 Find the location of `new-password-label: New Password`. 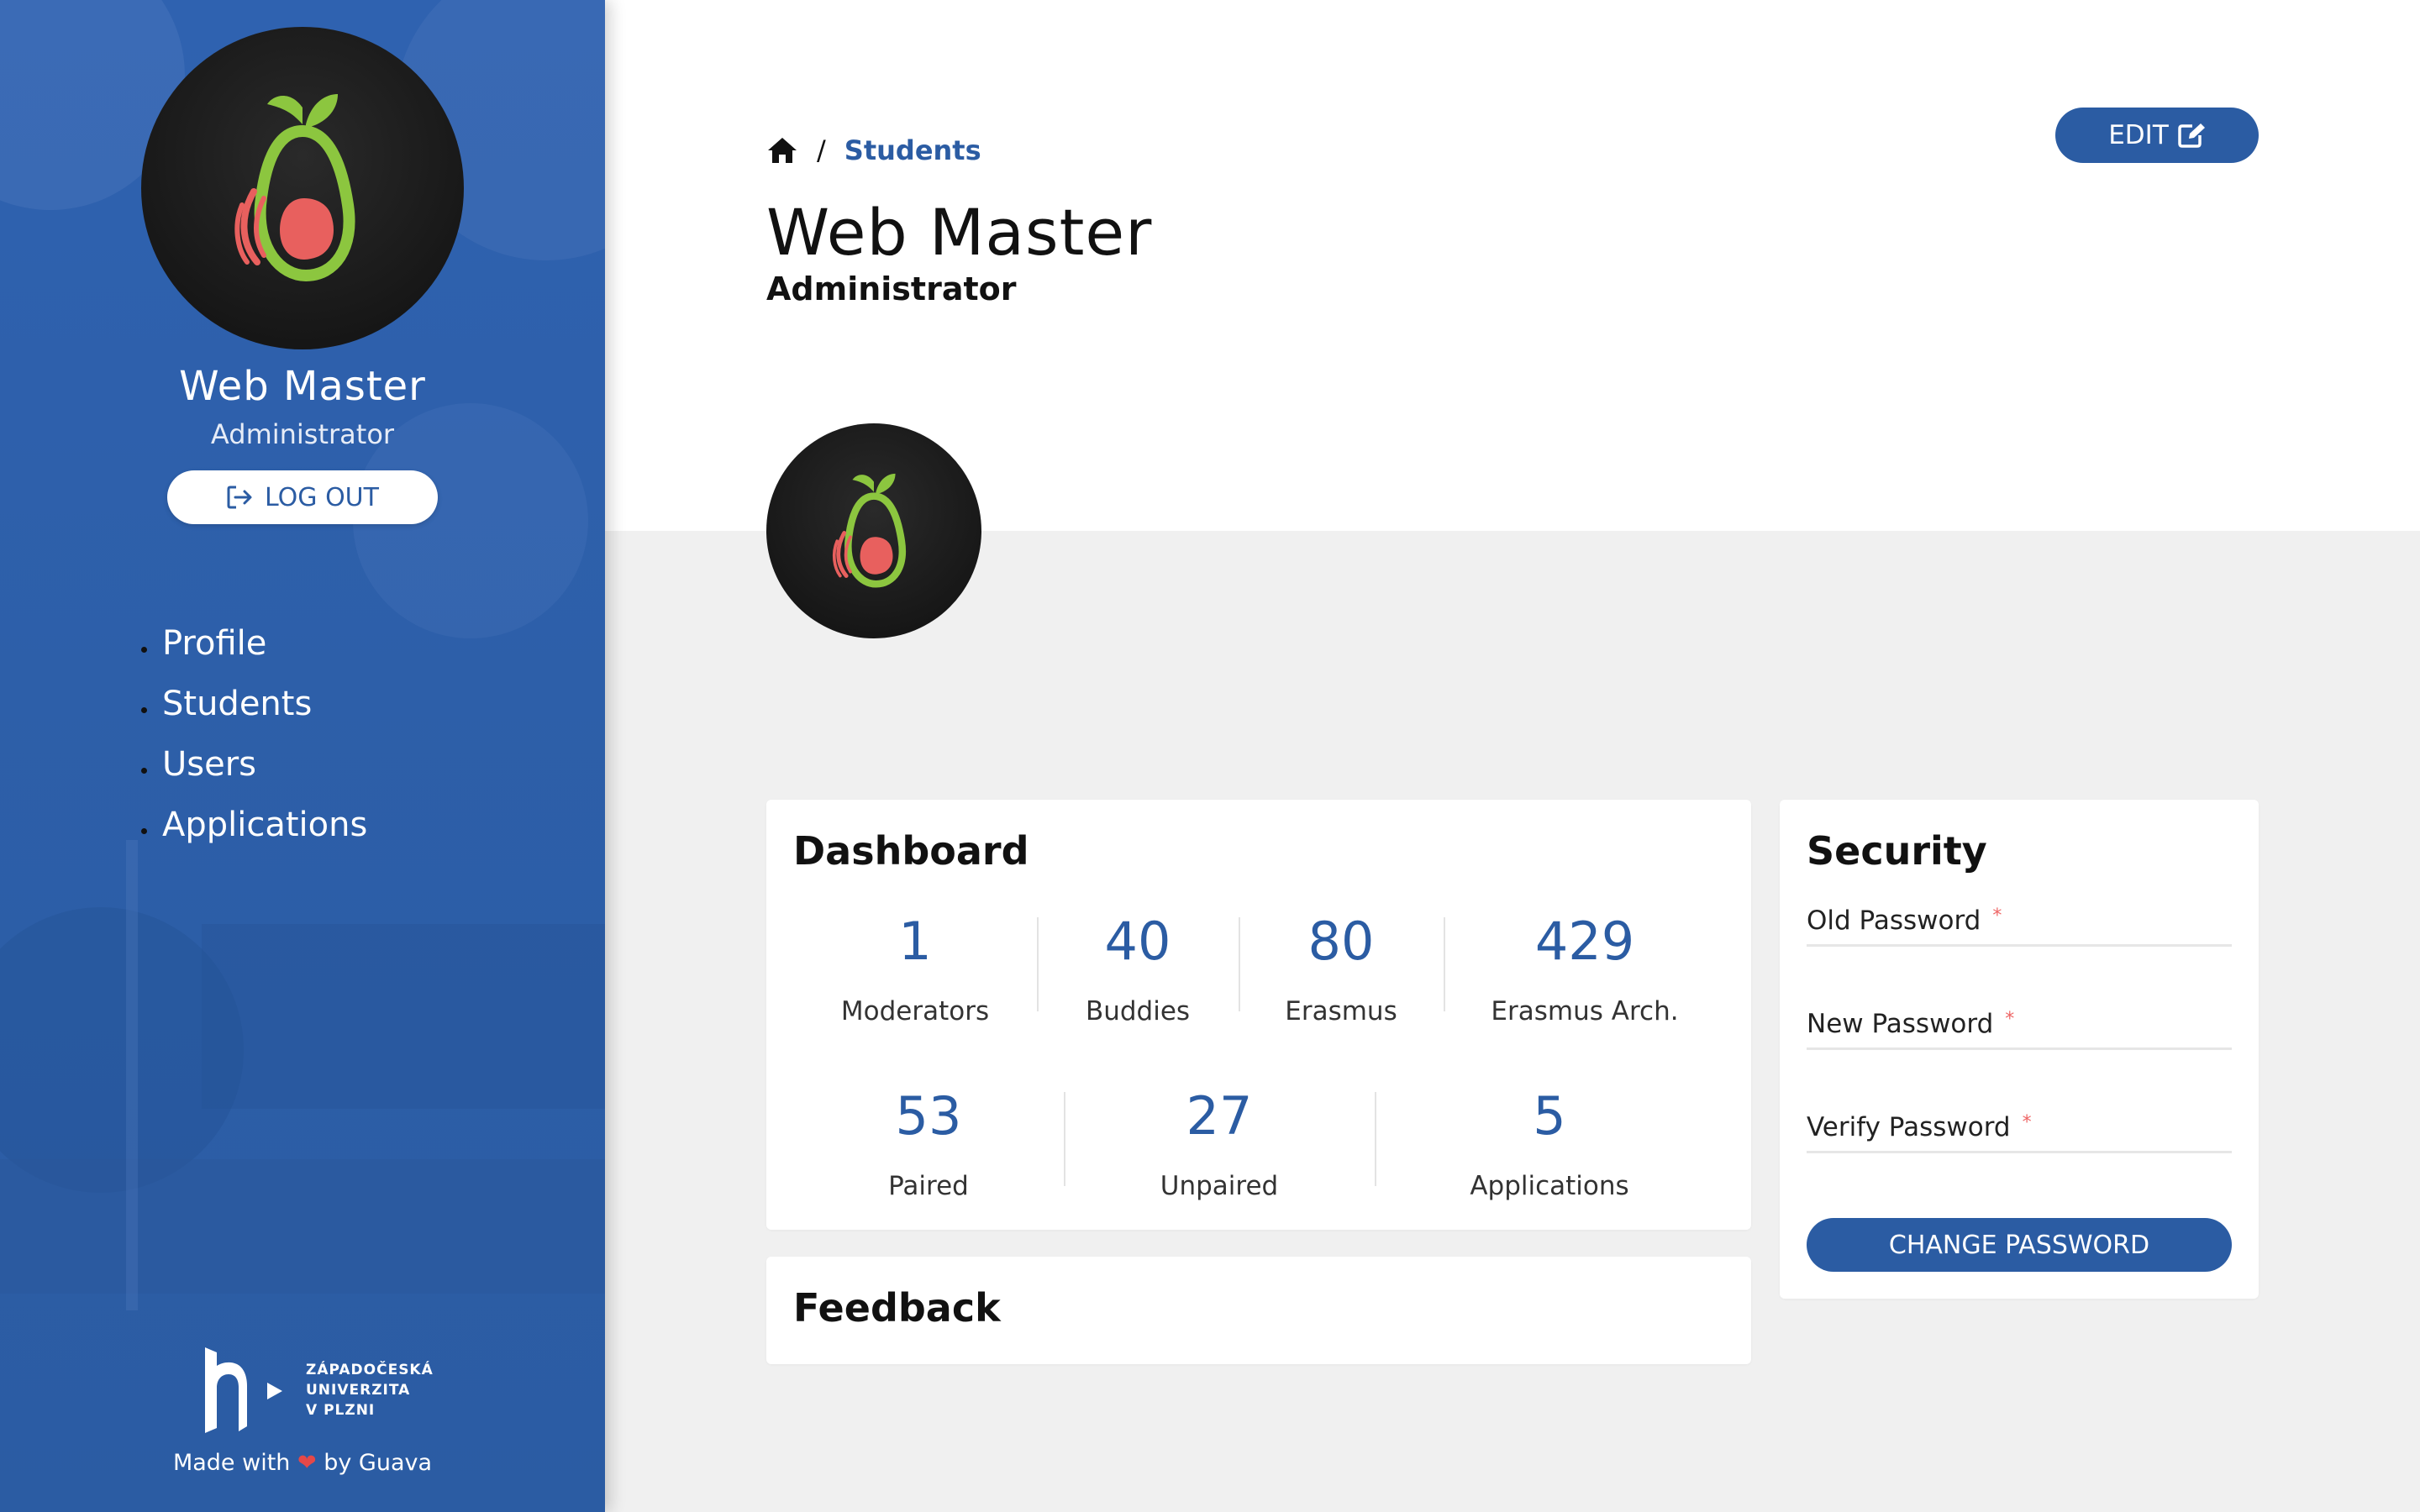

new-password-label: New Password is located at coordinates (1901, 1024).